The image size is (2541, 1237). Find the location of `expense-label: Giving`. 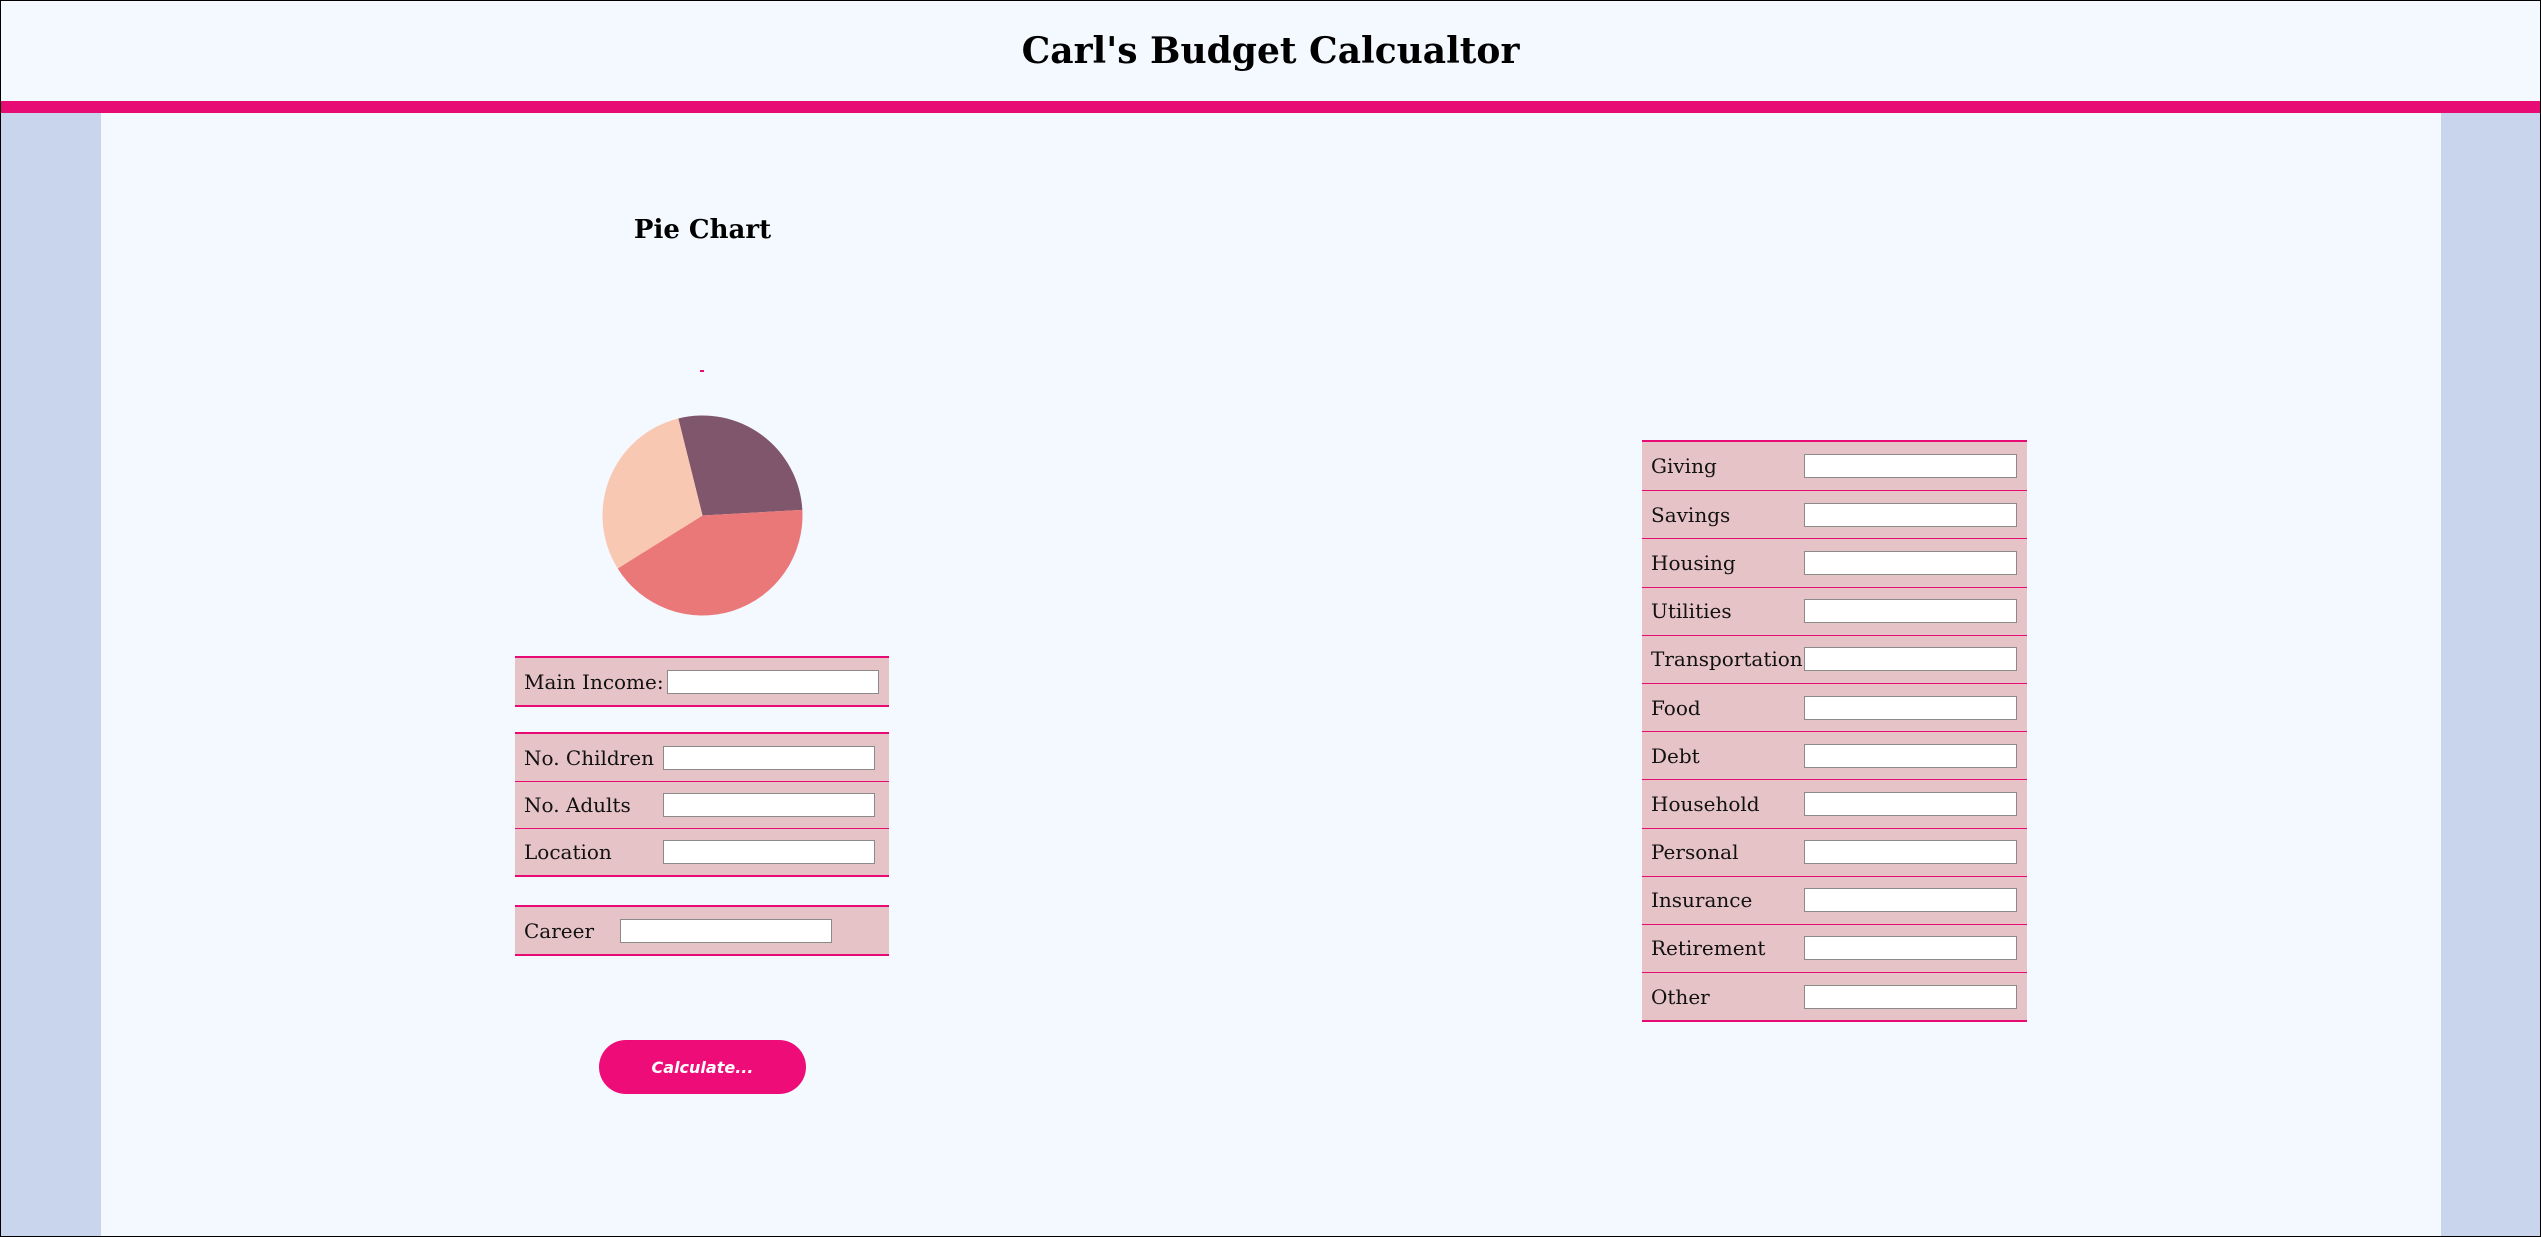

expense-label: Giving is located at coordinates (1684, 466).